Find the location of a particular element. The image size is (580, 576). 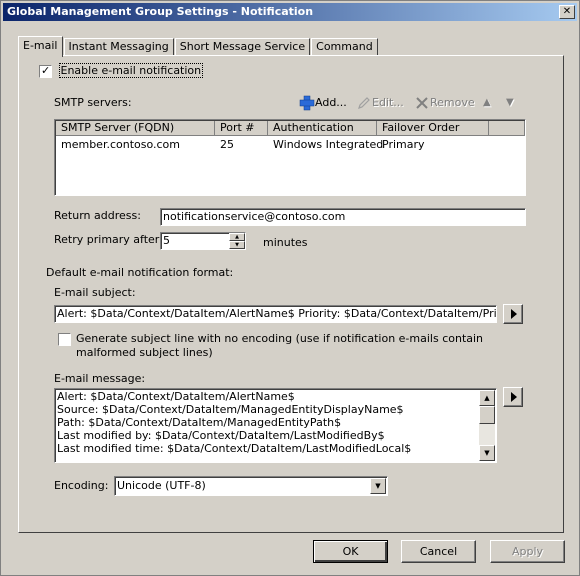

remove-label: Remove is located at coordinates (452, 102).